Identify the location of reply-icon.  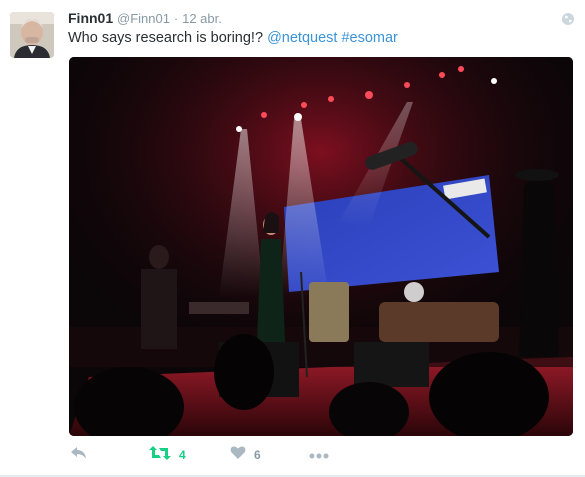
(79, 455).